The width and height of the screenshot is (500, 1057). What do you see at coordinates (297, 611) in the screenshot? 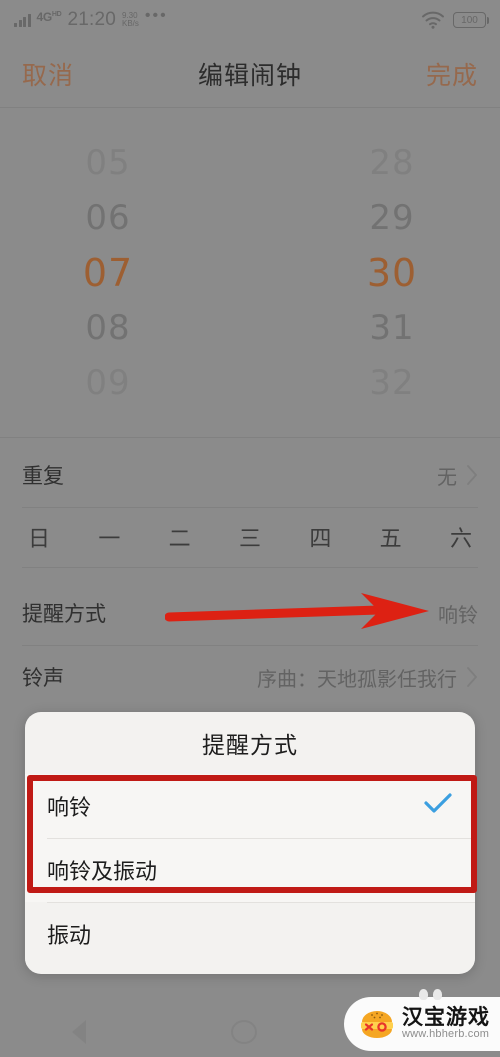
I see `annotation-arrow` at bounding box center [297, 611].